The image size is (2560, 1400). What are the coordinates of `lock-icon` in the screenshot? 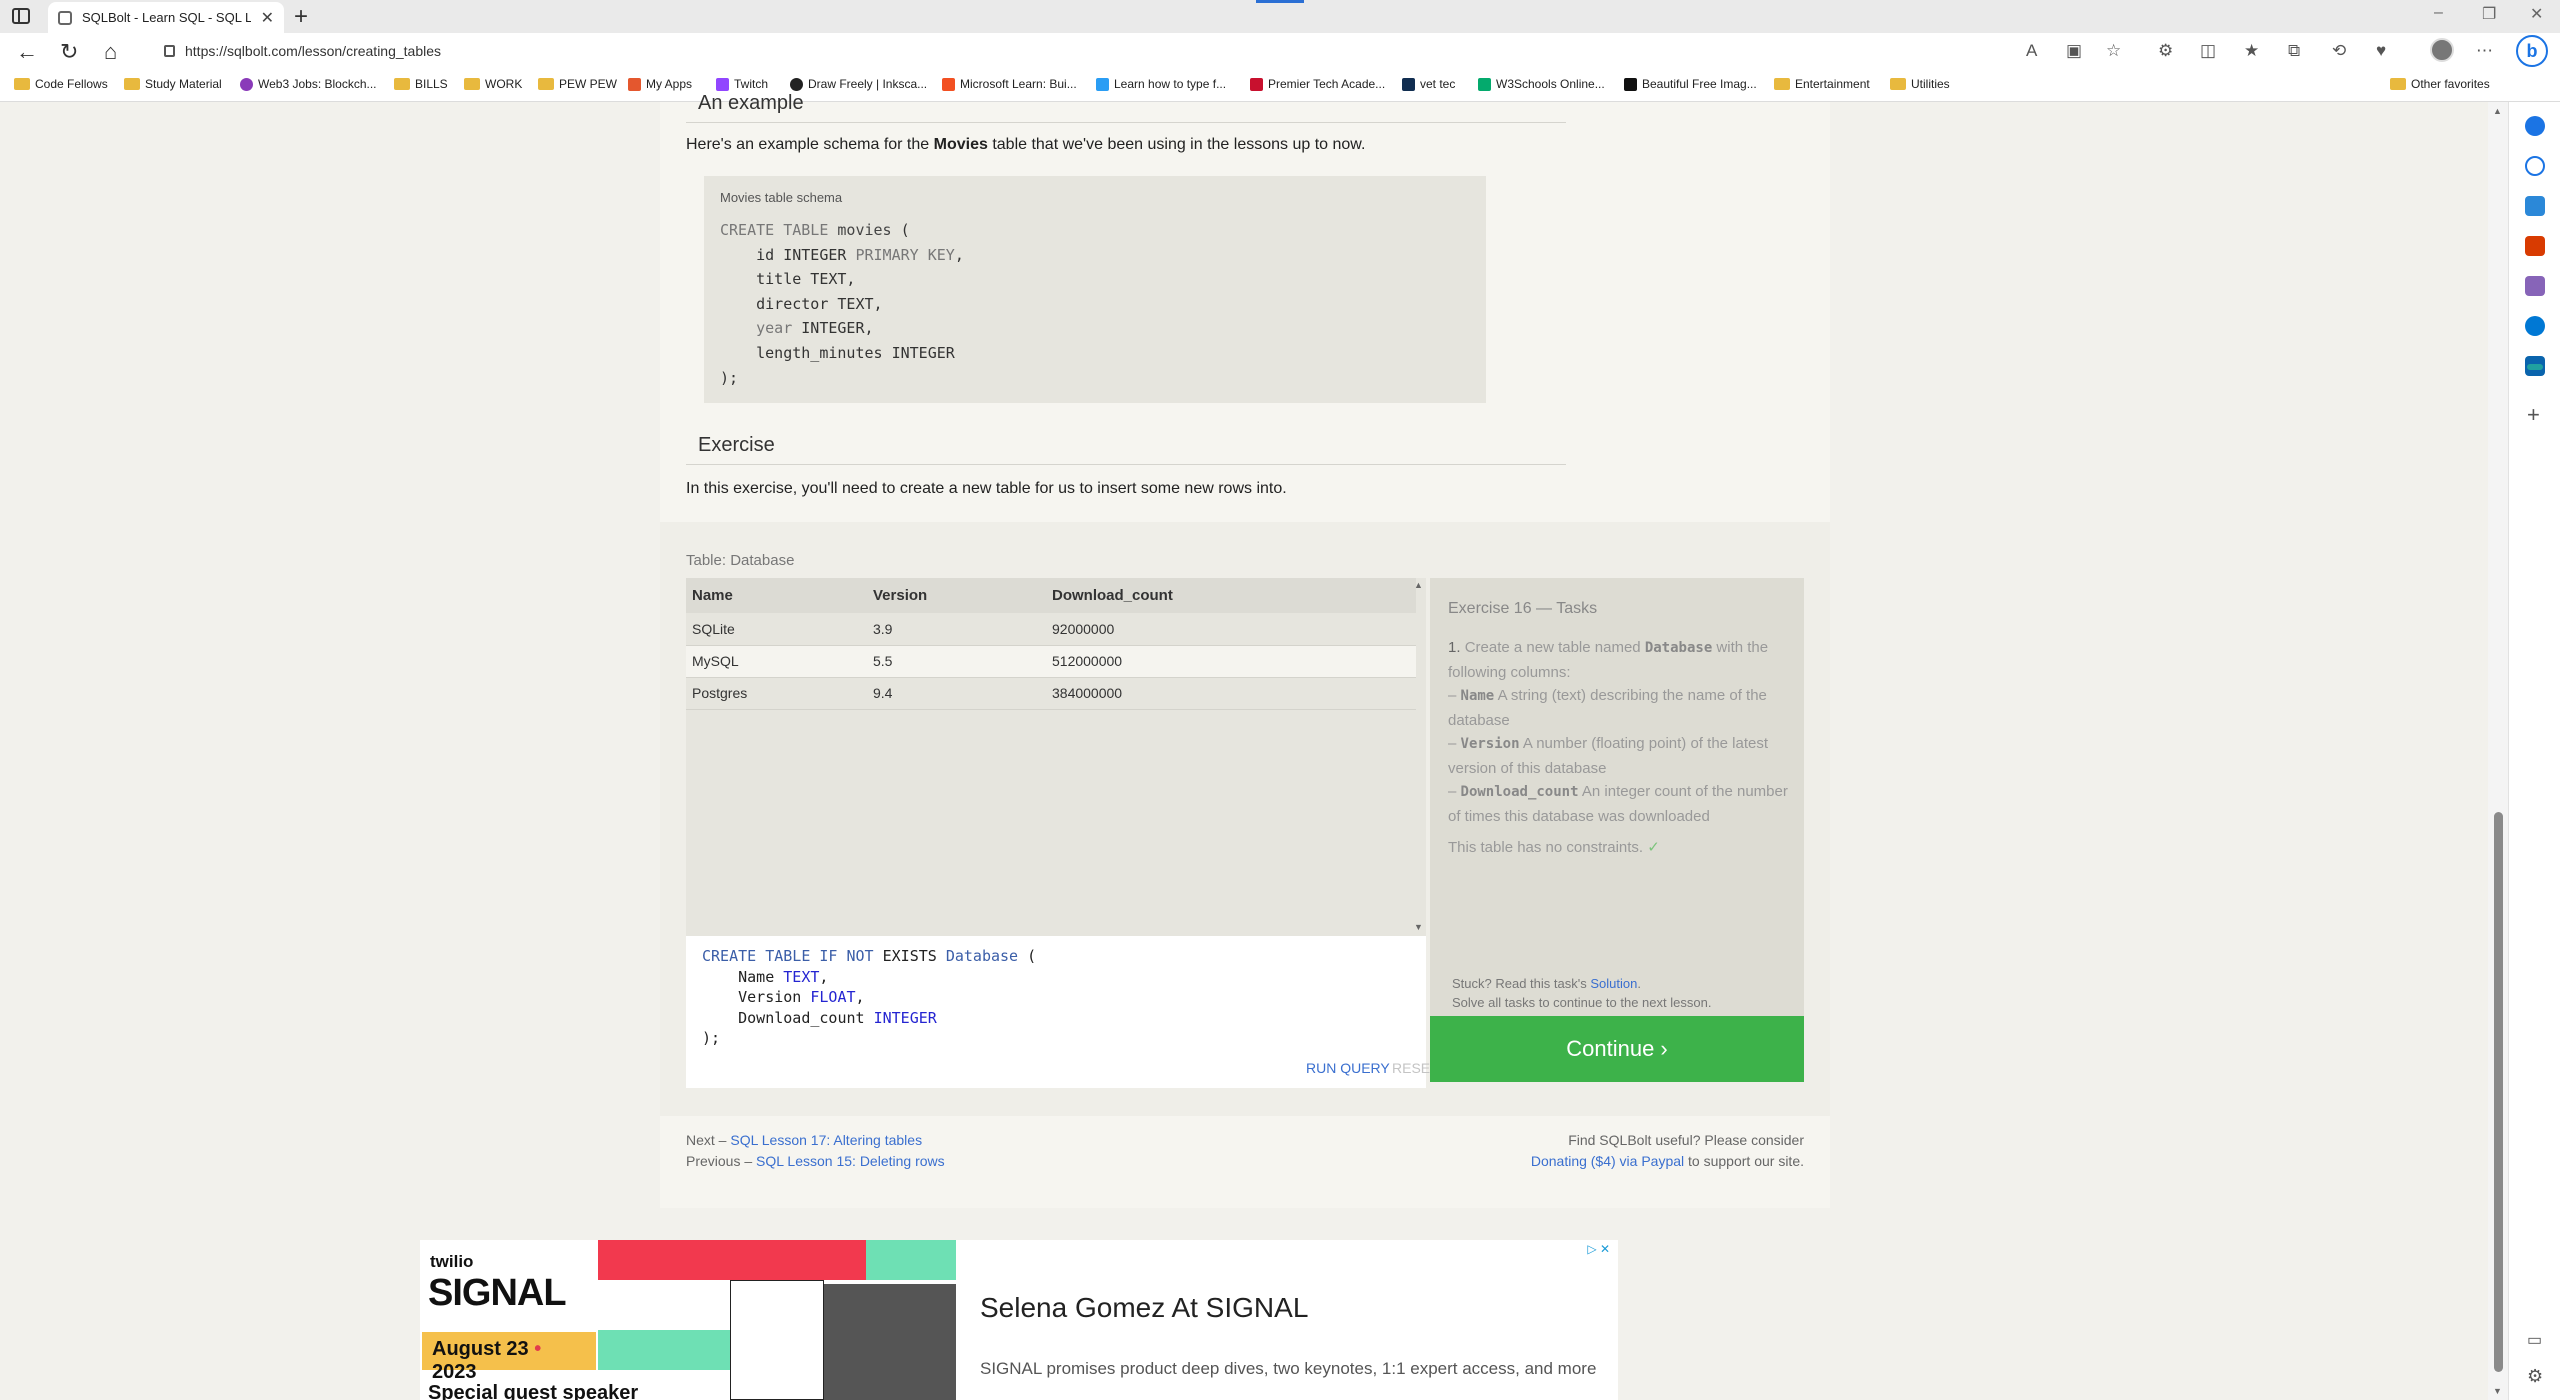 It's located at (169, 51).